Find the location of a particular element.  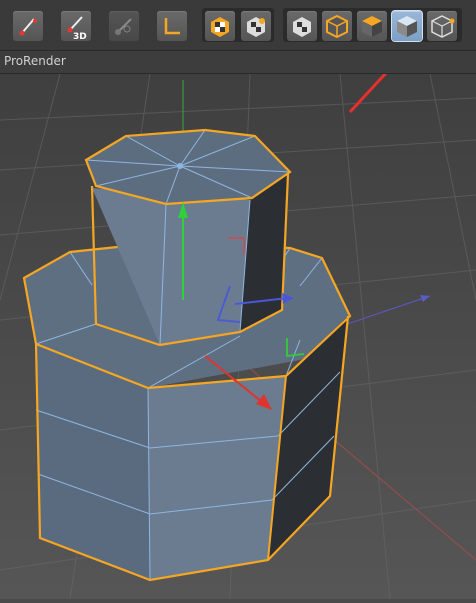

paint-3d-label: 3D is located at coordinates (80, 36).